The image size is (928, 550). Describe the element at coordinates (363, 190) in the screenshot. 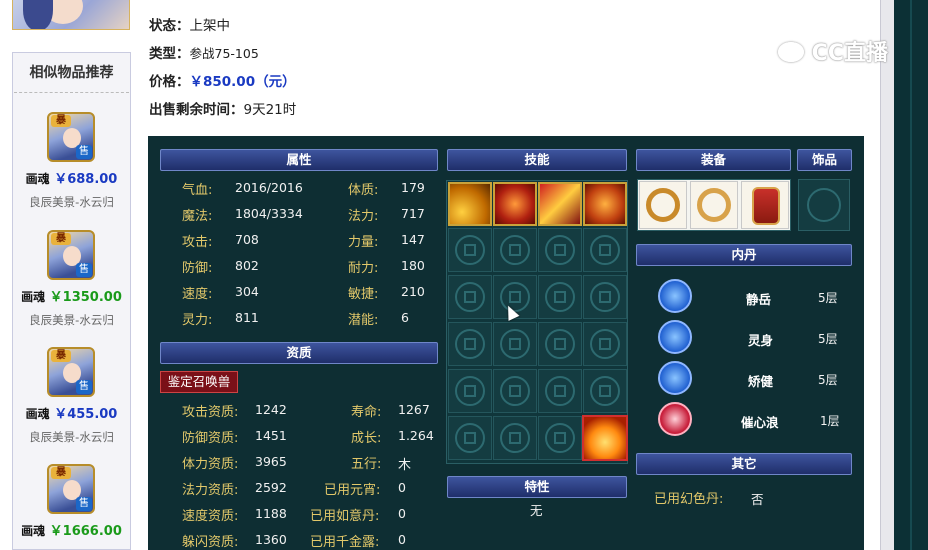

I see `attr-label: 体质:` at that location.